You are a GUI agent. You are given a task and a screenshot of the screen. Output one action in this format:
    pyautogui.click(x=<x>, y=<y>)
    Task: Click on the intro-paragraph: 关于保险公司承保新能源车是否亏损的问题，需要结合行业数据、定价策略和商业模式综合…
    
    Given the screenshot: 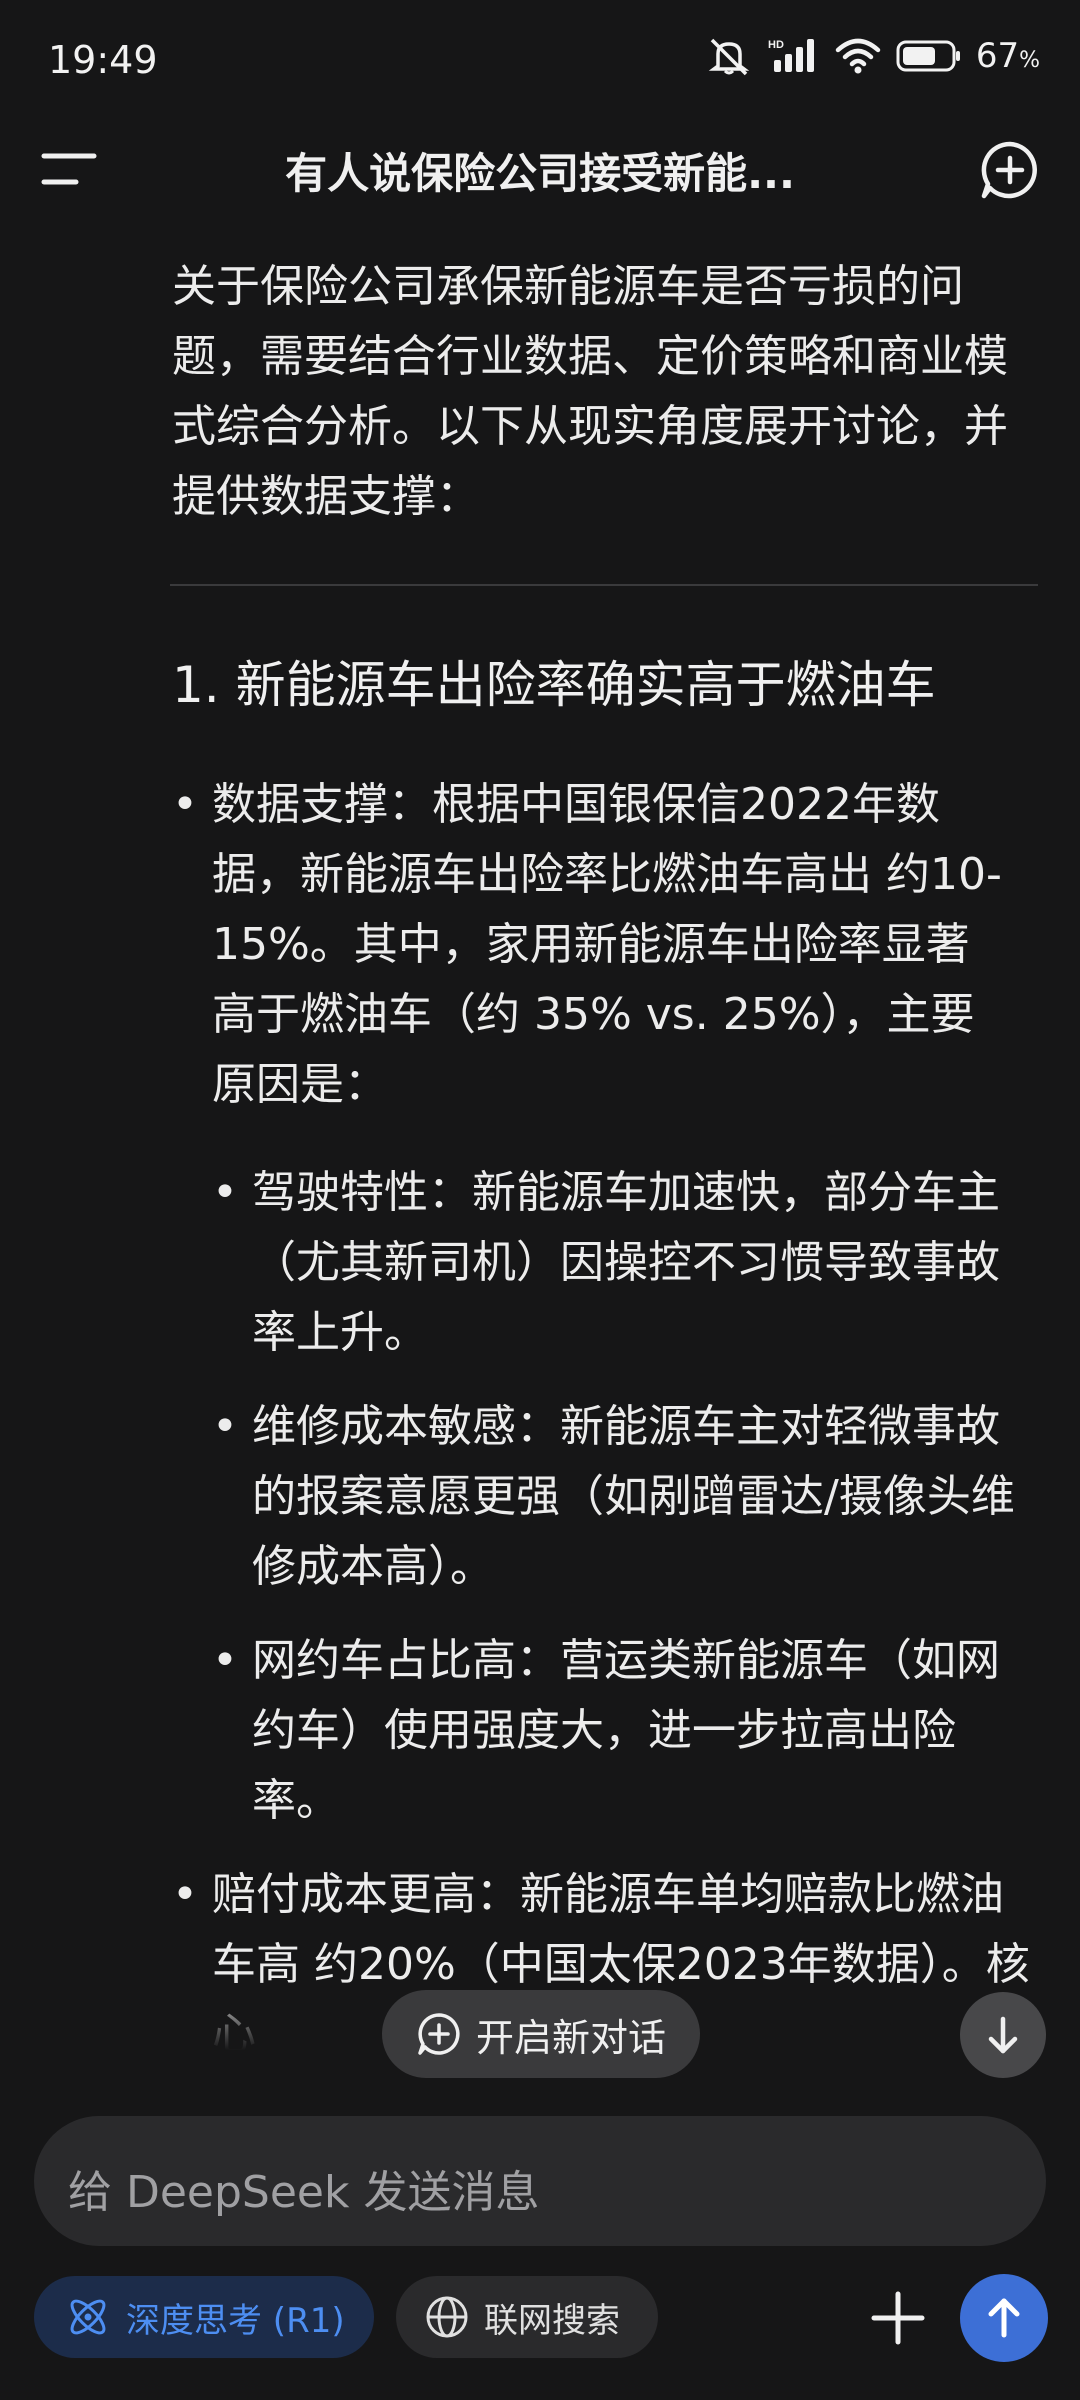 What is the action you would take?
    pyautogui.click(x=590, y=391)
    